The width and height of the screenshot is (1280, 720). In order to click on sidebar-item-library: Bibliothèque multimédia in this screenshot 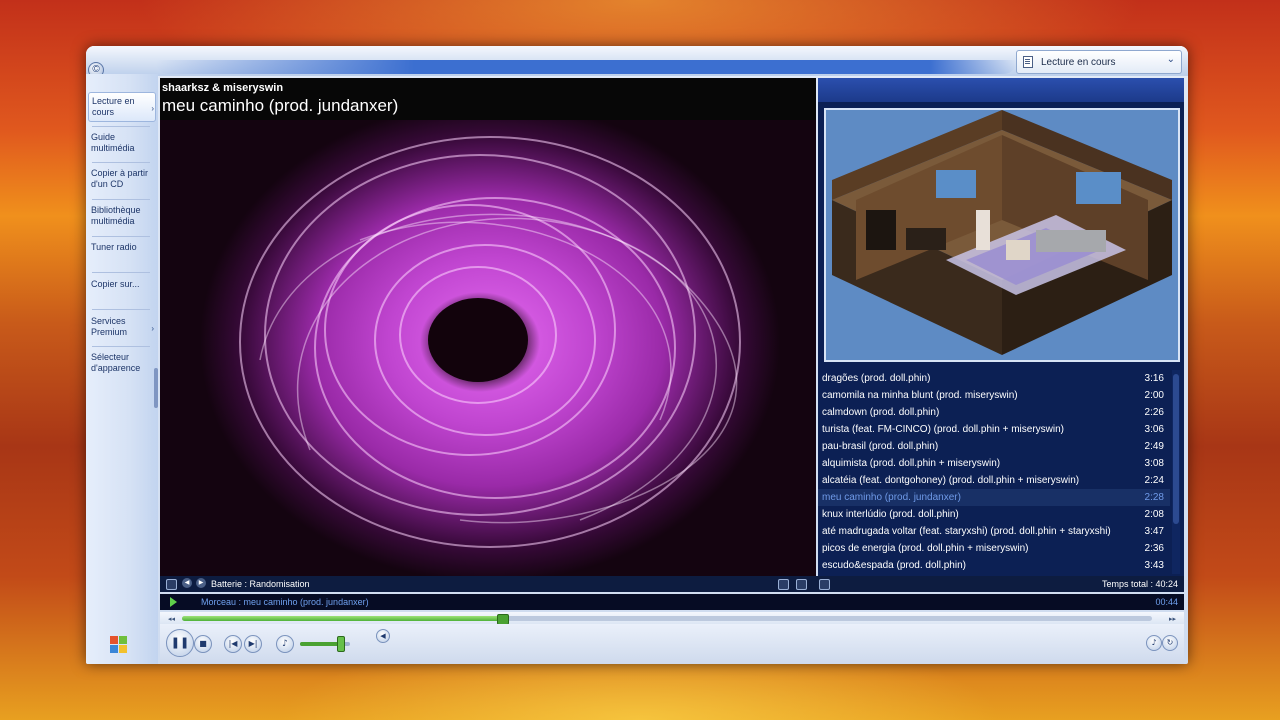, I will do `click(122, 216)`.